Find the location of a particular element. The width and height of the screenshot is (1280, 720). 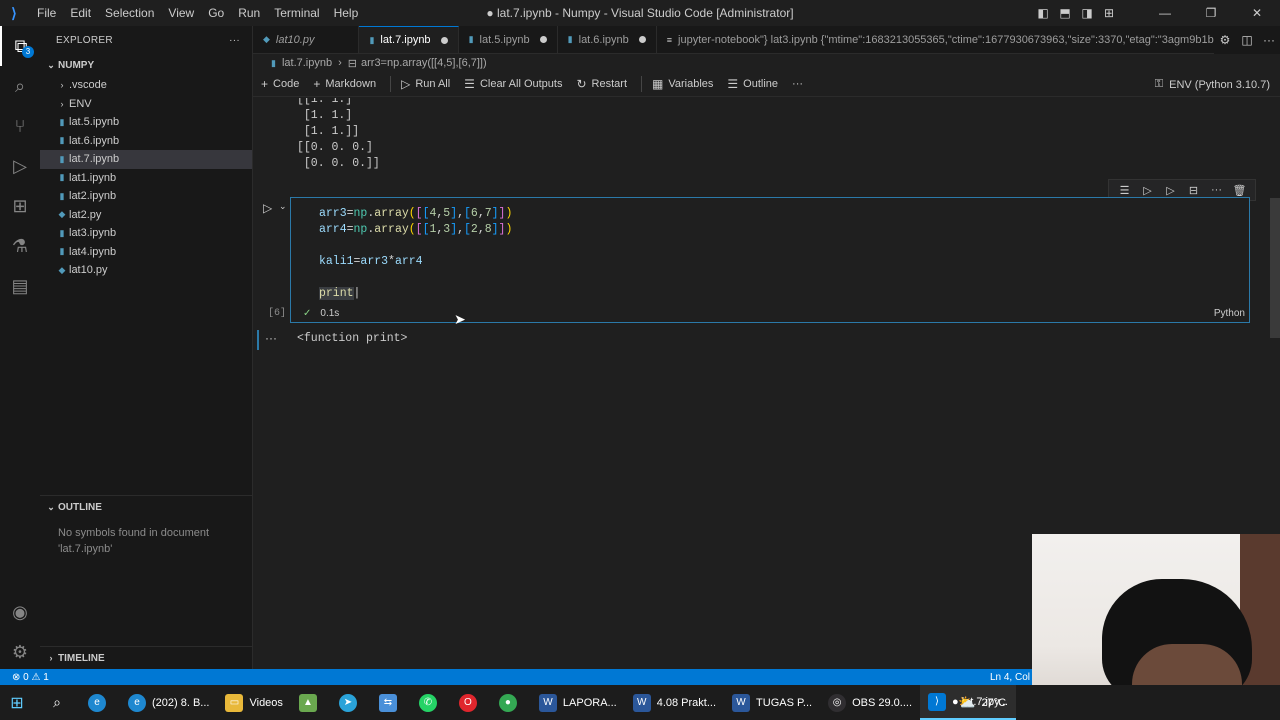

variables-button: ▦ Variables is located at coordinates (682, 84).